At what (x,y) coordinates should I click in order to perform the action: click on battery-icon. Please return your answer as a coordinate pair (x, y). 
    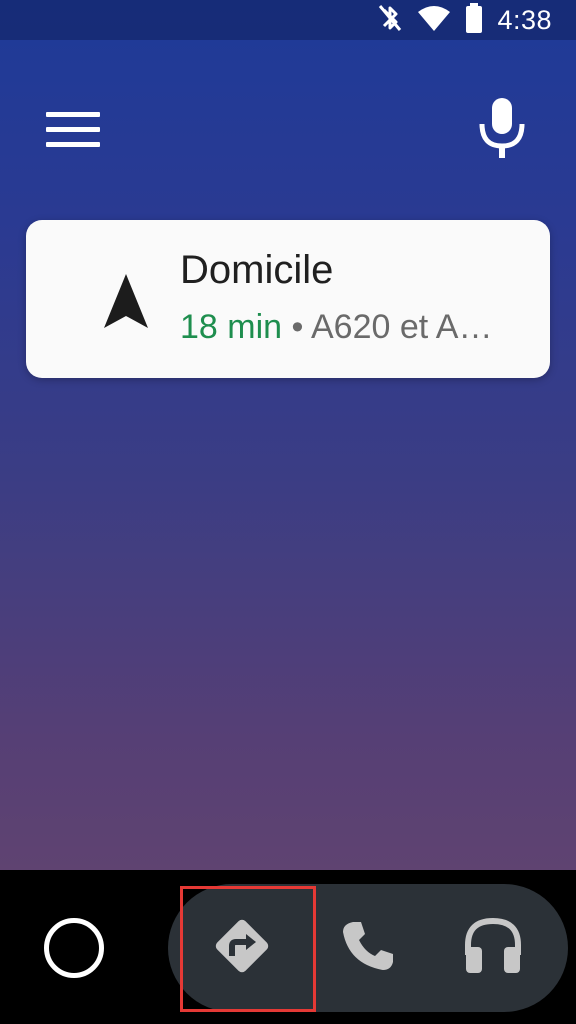
    Looking at the image, I should click on (474, 20).